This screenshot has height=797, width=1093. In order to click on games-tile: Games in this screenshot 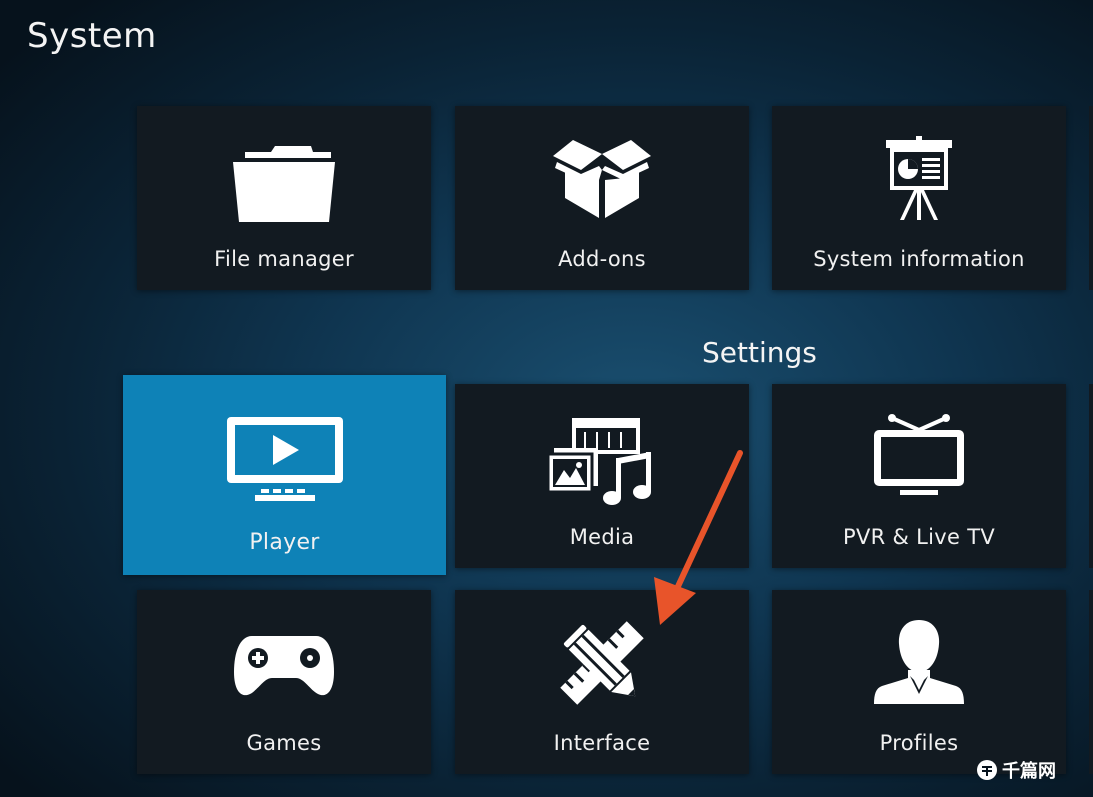, I will do `click(284, 682)`.